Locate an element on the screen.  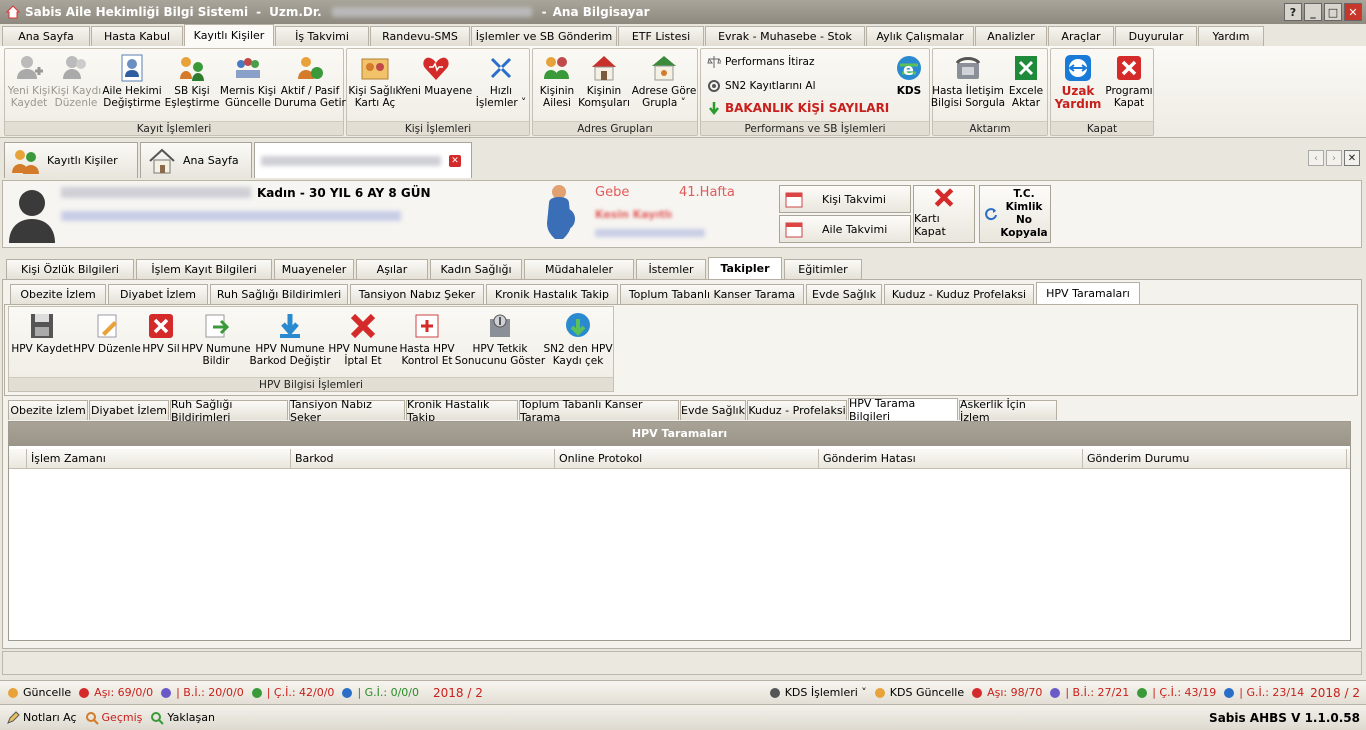
kisinin-ailesi-button: Kişinin Ailesi is located at coordinates (557, 81).